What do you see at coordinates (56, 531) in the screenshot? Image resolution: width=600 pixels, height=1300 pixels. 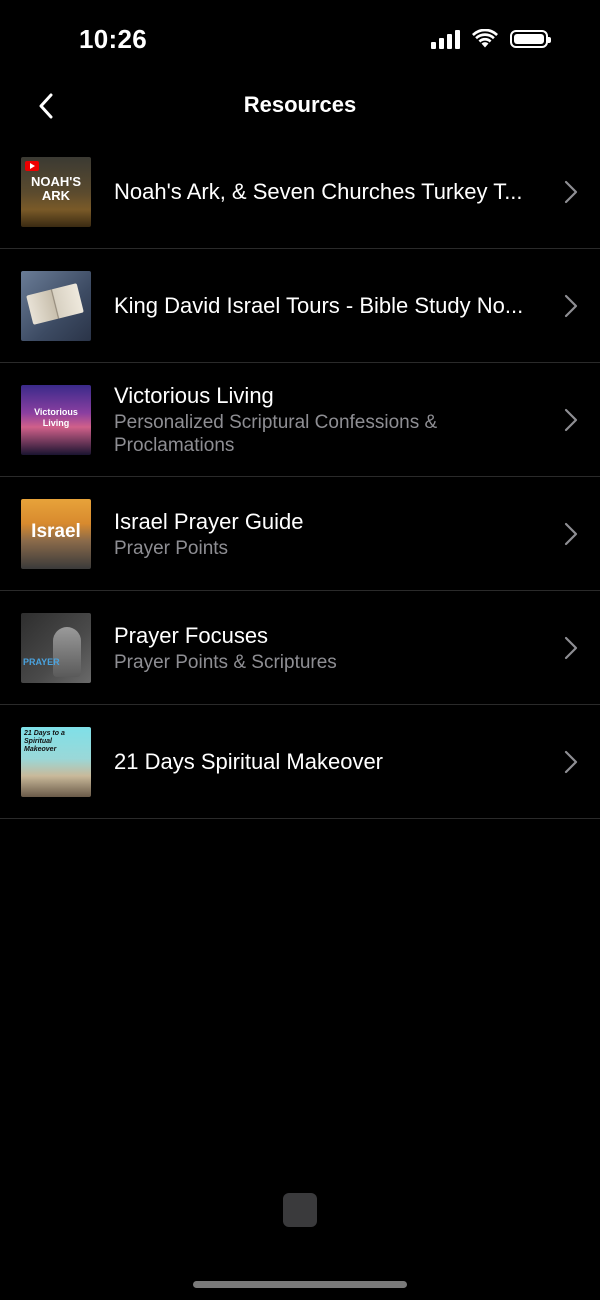 I see `thumbnail-text: Israel` at bounding box center [56, 531].